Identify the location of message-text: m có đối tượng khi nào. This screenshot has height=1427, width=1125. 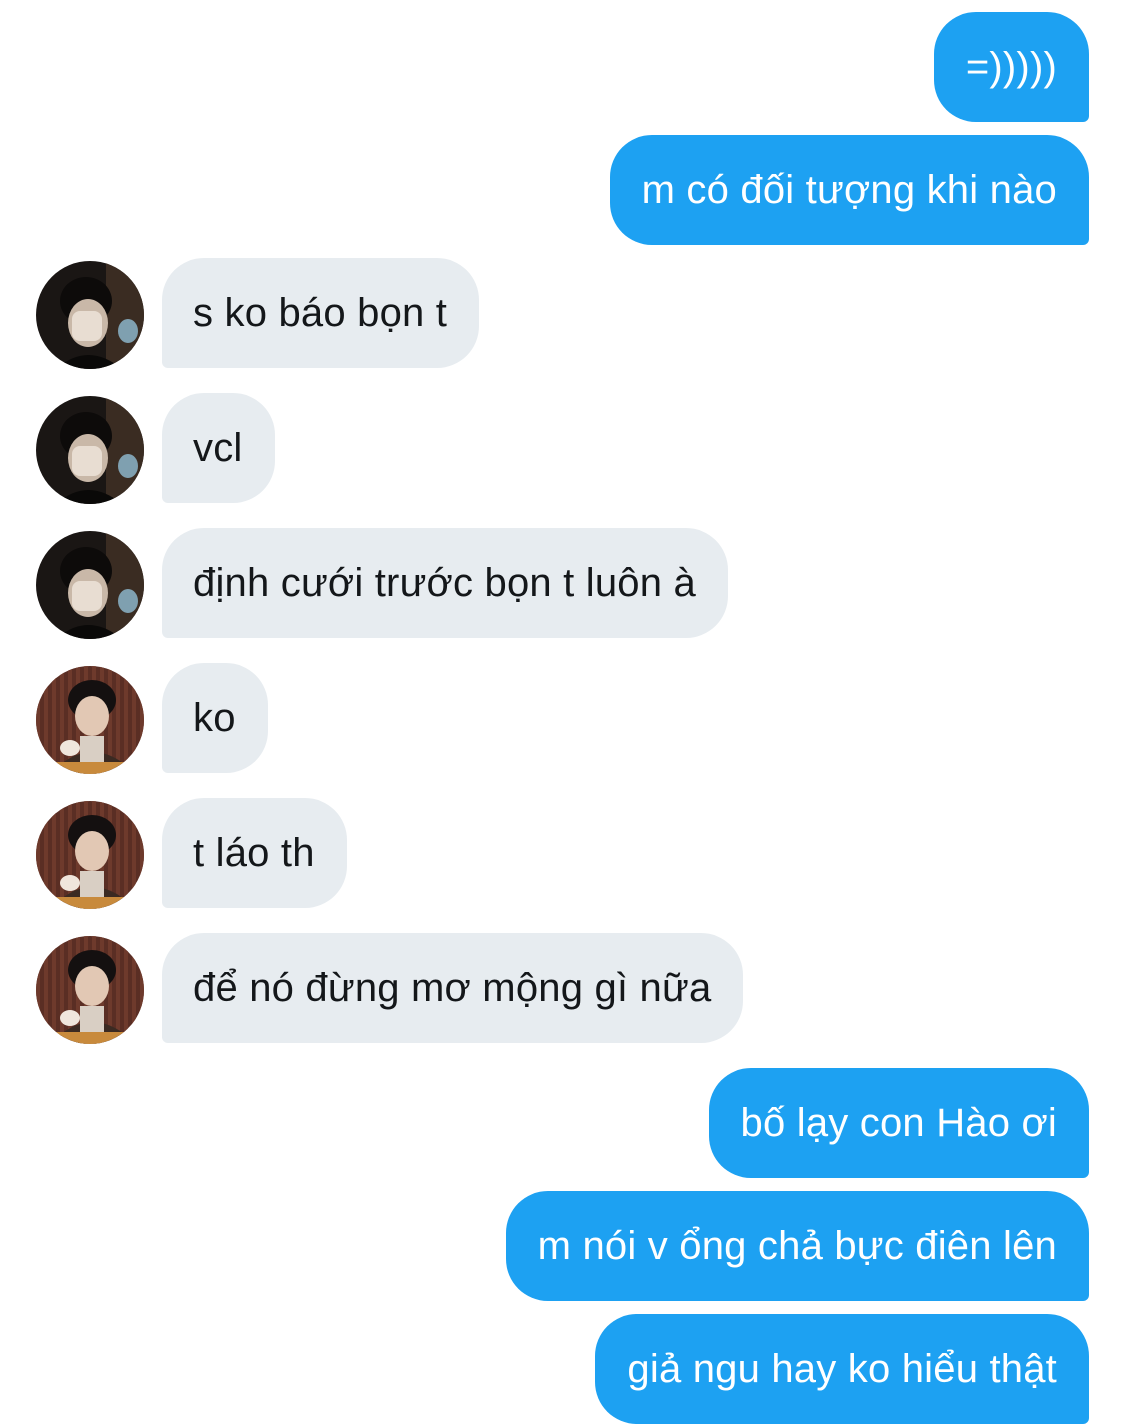
(849, 189).